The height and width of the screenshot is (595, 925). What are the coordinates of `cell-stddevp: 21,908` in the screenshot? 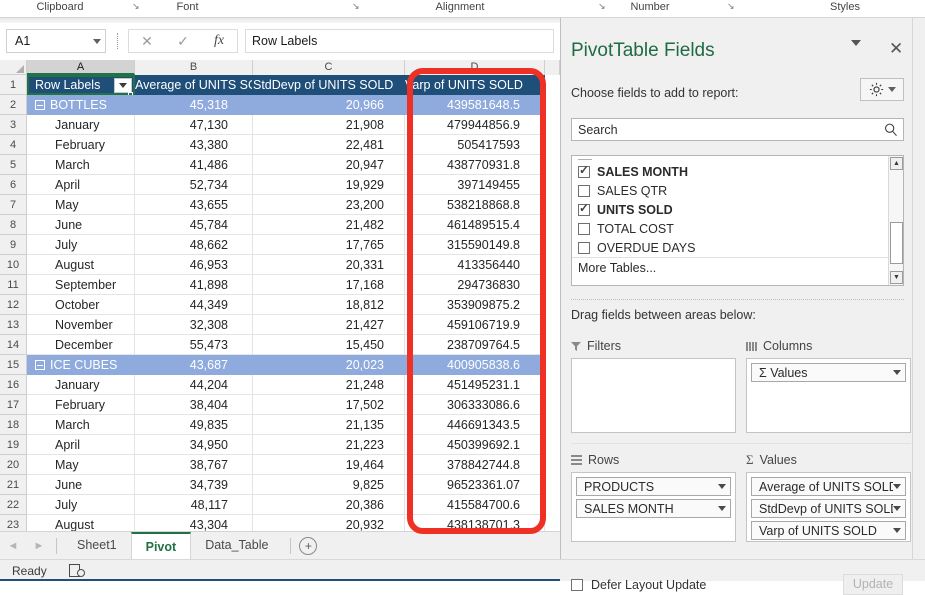 It's located at (329, 125).